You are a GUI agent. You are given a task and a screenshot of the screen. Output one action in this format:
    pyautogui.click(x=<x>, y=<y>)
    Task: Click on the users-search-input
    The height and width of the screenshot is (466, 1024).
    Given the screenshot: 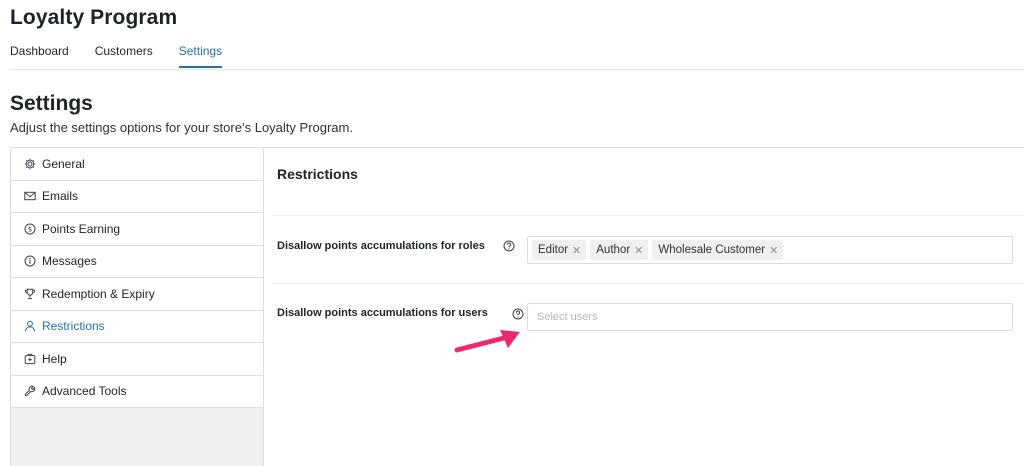 What is the action you would take?
    pyautogui.click(x=767, y=317)
    